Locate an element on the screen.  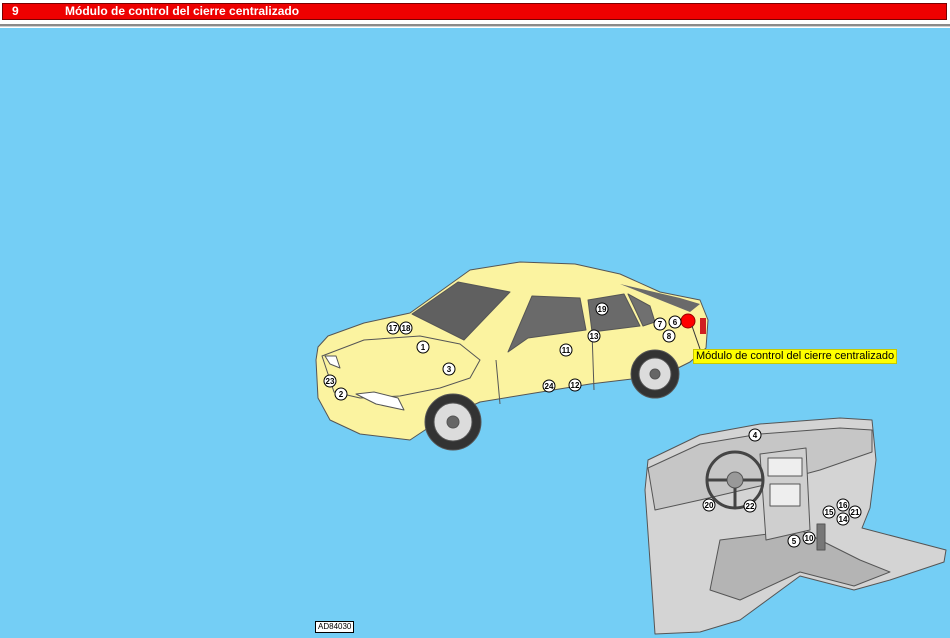
svg-text: 16 is located at coordinates (843, 505).